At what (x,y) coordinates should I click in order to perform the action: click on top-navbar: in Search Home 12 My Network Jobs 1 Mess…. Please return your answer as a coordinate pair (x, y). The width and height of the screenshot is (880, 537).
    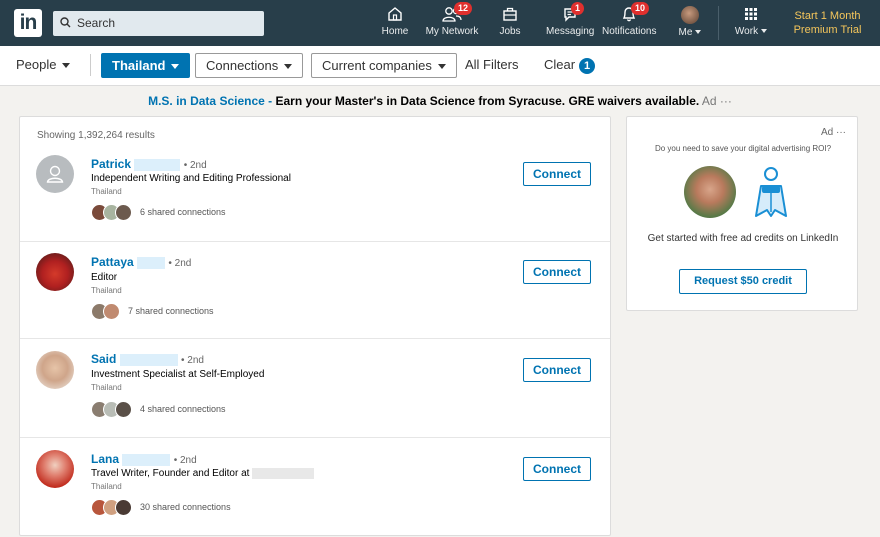
    Looking at the image, I should click on (440, 23).